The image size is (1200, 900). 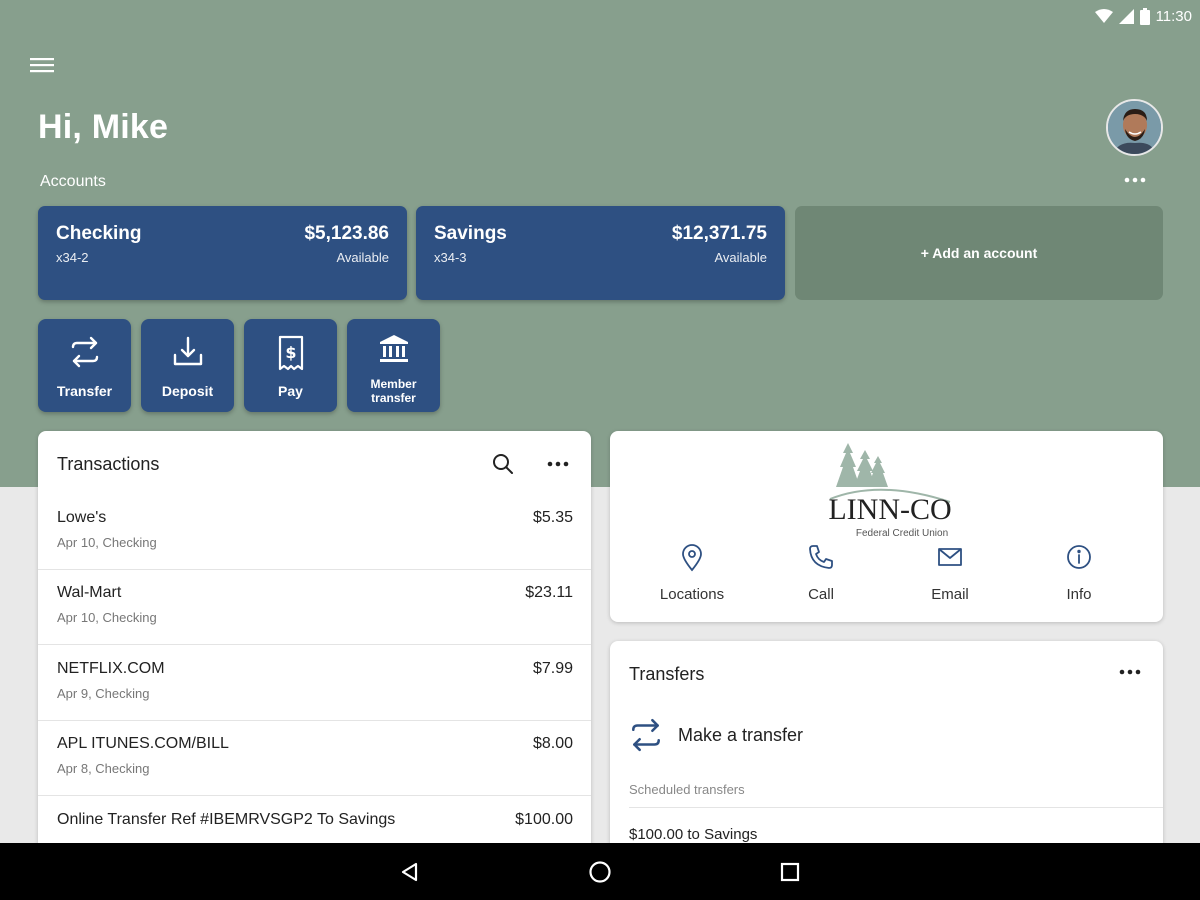 What do you see at coordinates (1079, 594) in the screenshot?
I see `info-label: Info` at bounding box center [1079, 594].